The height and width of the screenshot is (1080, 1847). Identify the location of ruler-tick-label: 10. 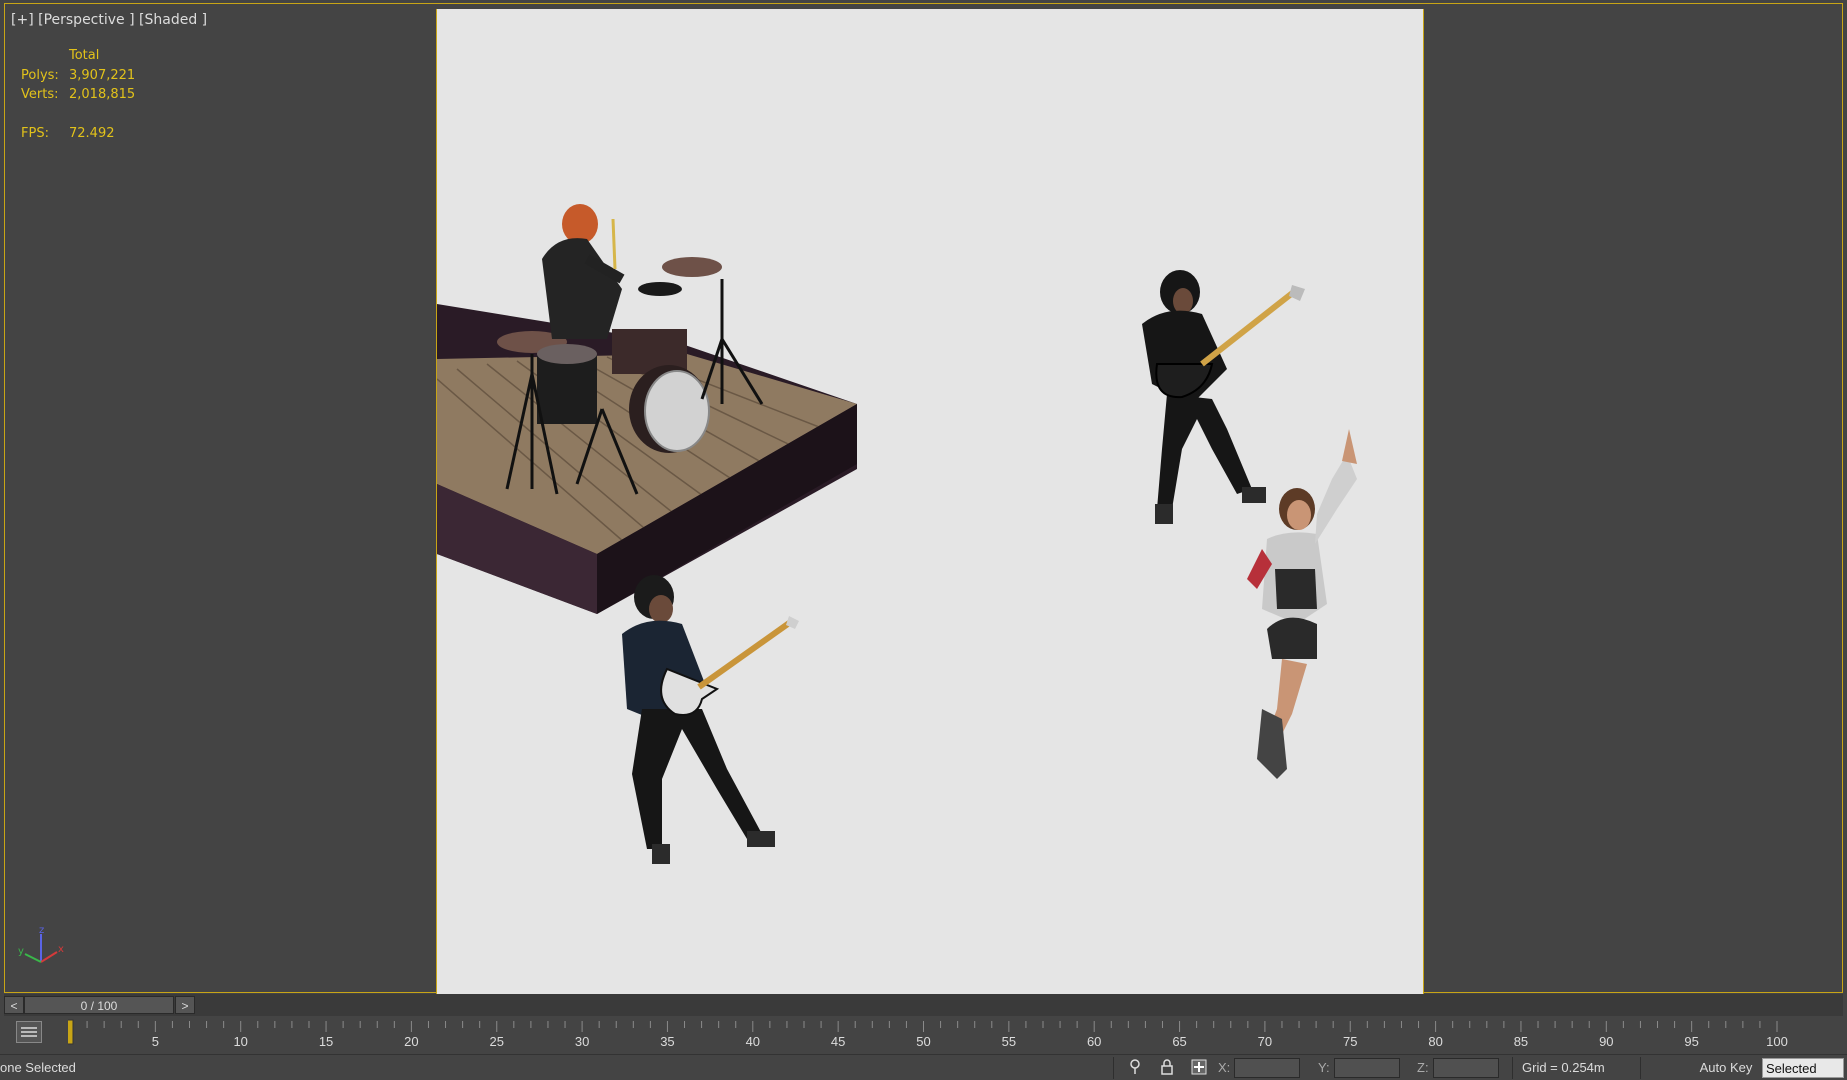
(240, 1041).